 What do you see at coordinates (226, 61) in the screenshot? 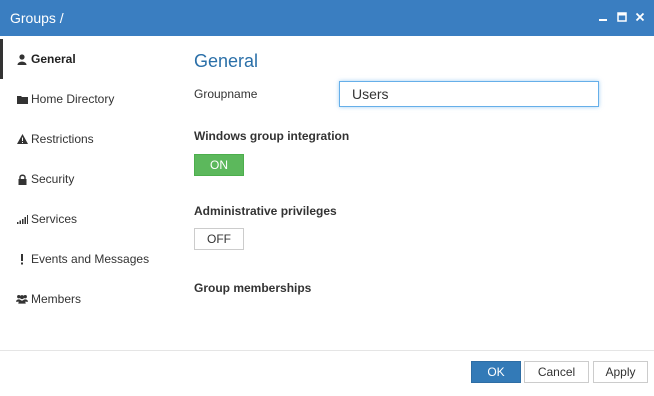
I see `page-title: General` at bounding box center [226, 61].